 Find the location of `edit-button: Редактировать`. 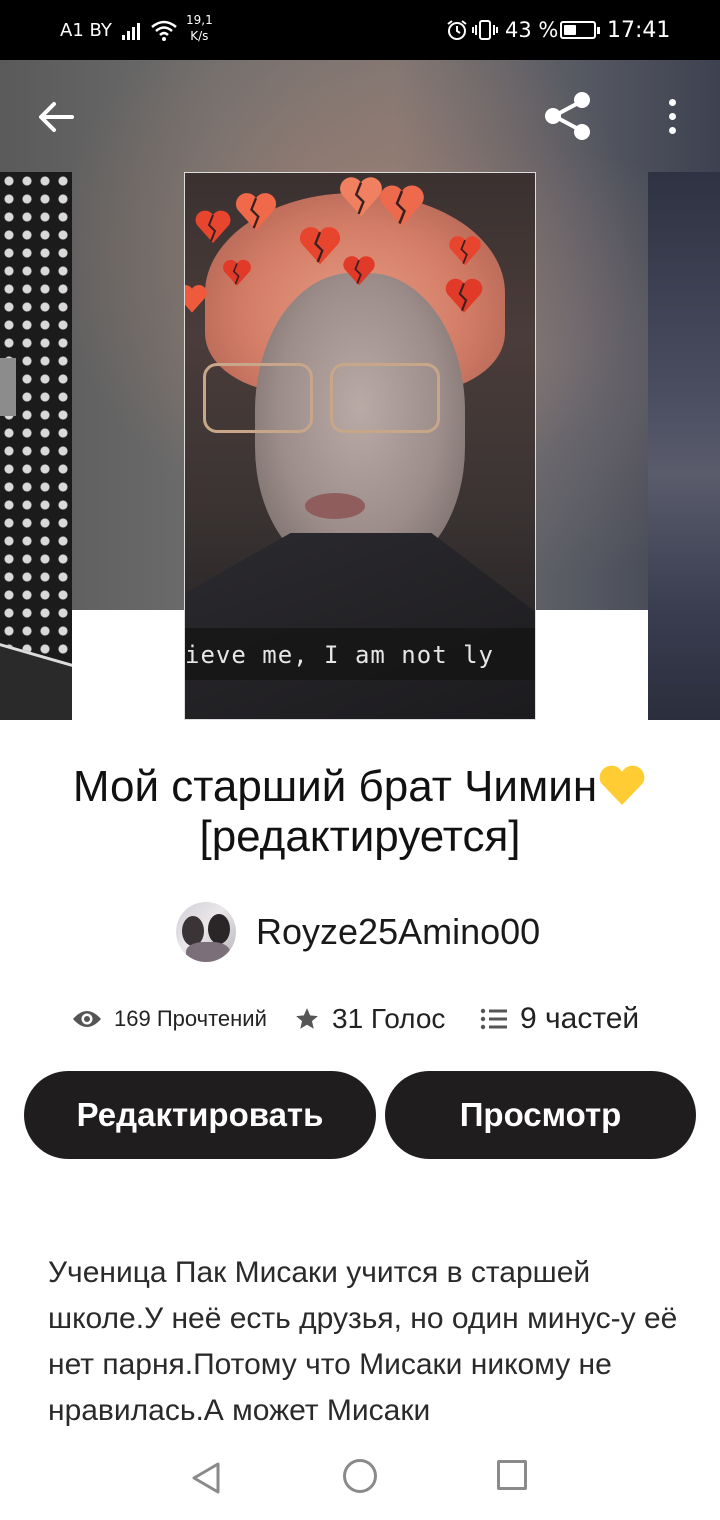

edit-button: Редактировать is located at coordinates (200, 1115).